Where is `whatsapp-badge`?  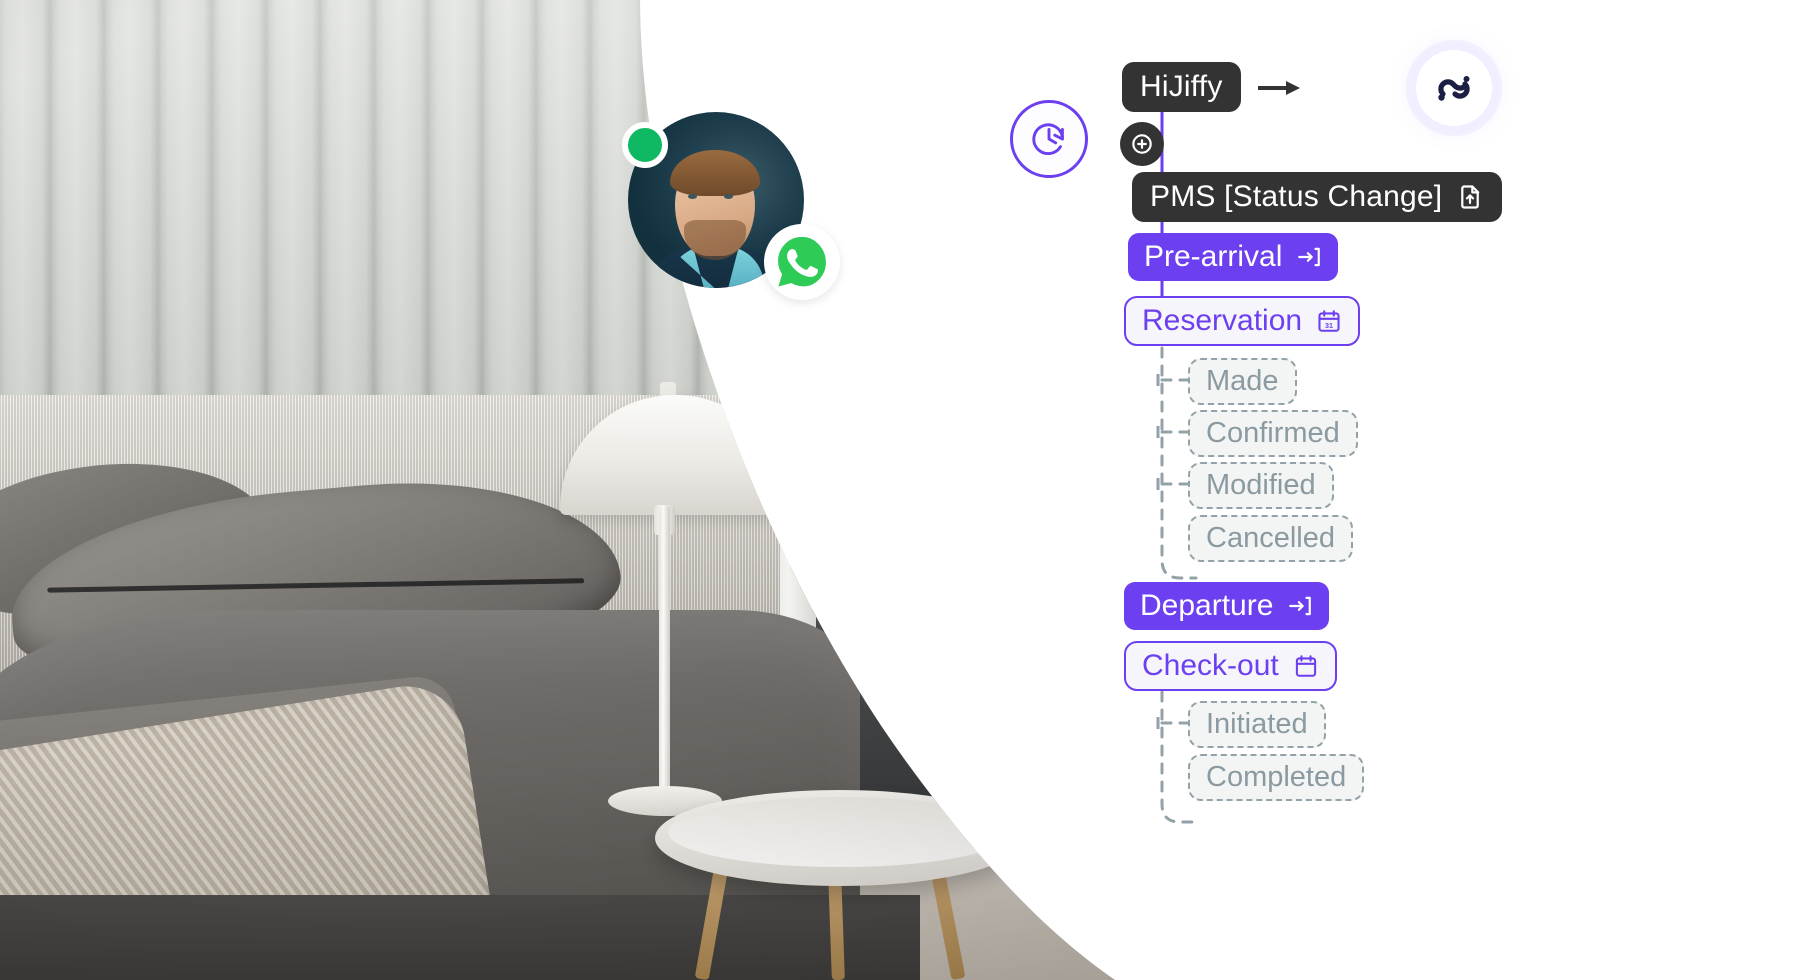
whatsapp-badge is located at coordinates (802, 262).